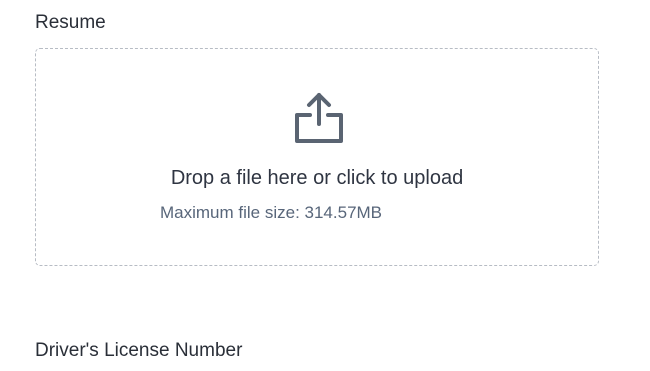  Describe the element at coordinates (70, 22) in the screenshot. I see `resume-label: Resume` at that location.